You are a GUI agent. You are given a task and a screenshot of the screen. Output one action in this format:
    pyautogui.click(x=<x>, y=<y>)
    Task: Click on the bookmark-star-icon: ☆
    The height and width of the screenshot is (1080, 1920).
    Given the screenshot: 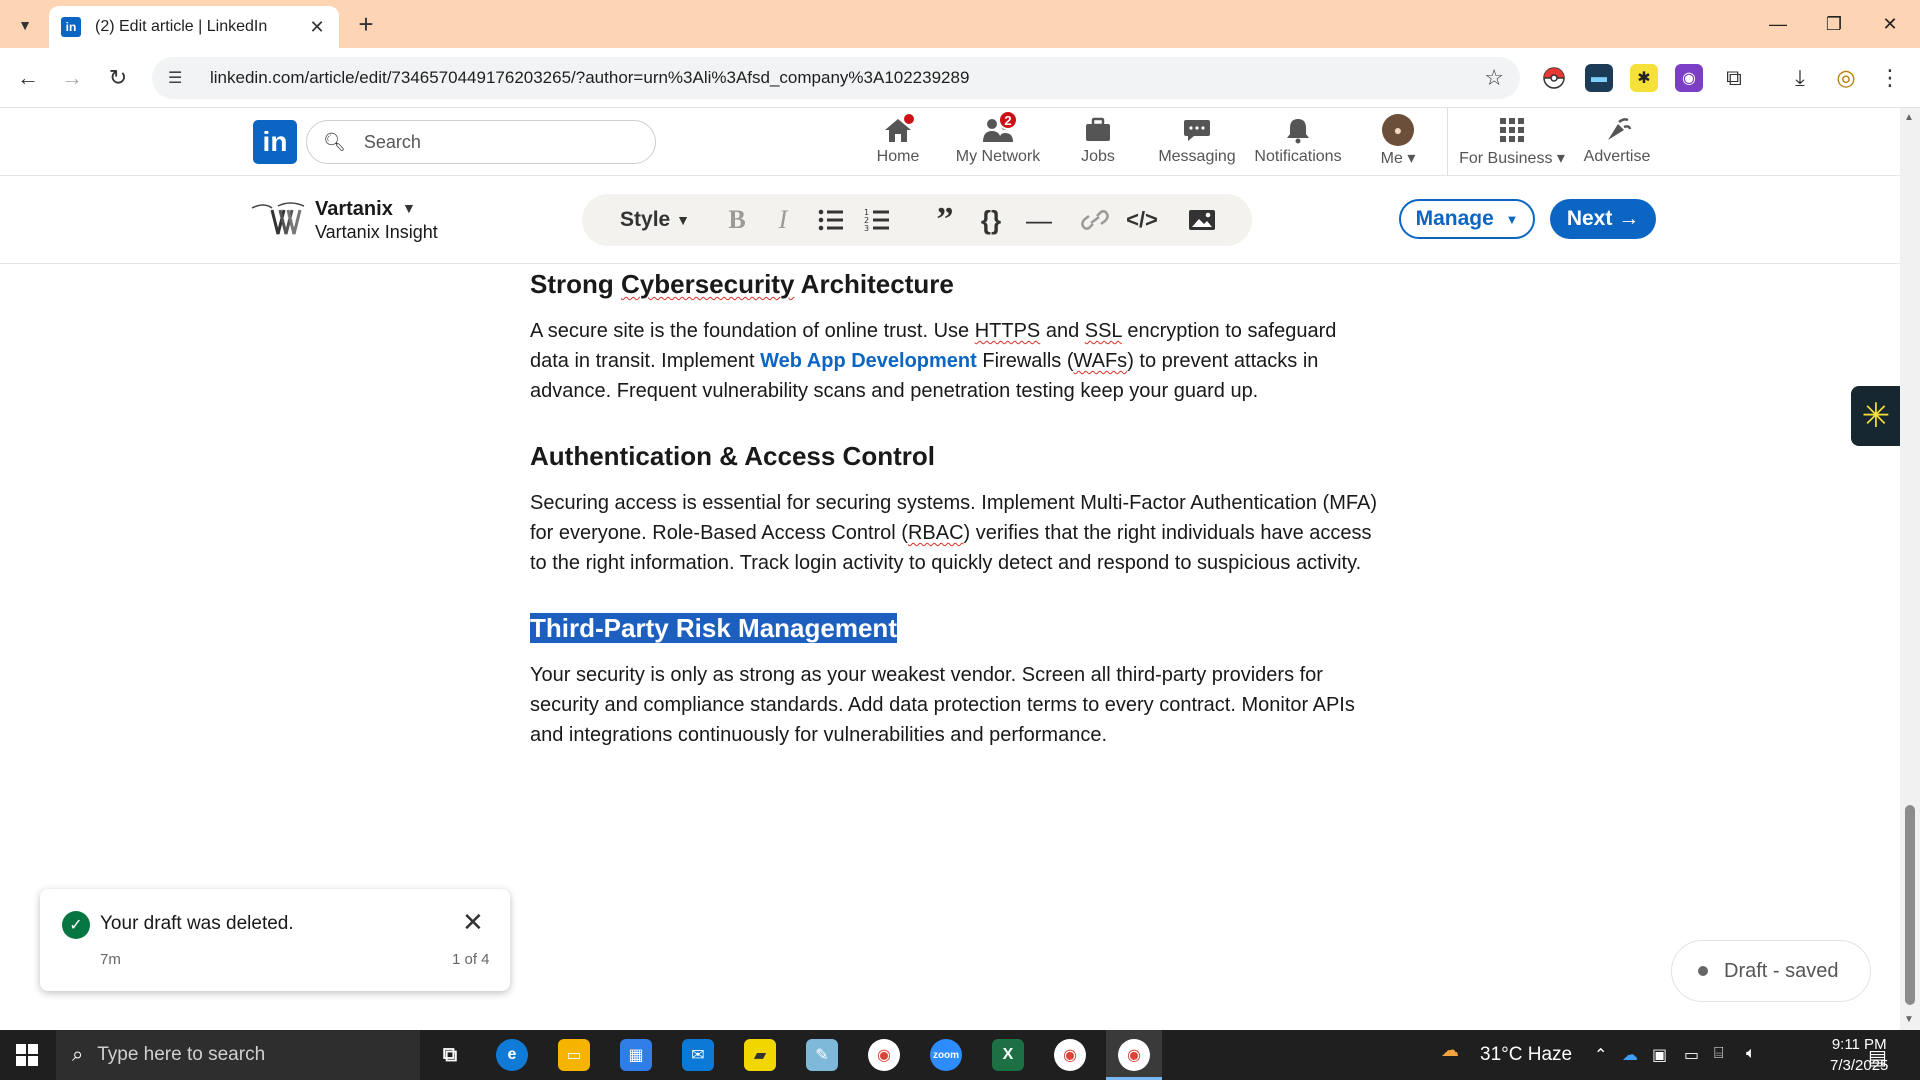 What is the action you would take?
    pyautogui.click(x=1494, y=78)
    